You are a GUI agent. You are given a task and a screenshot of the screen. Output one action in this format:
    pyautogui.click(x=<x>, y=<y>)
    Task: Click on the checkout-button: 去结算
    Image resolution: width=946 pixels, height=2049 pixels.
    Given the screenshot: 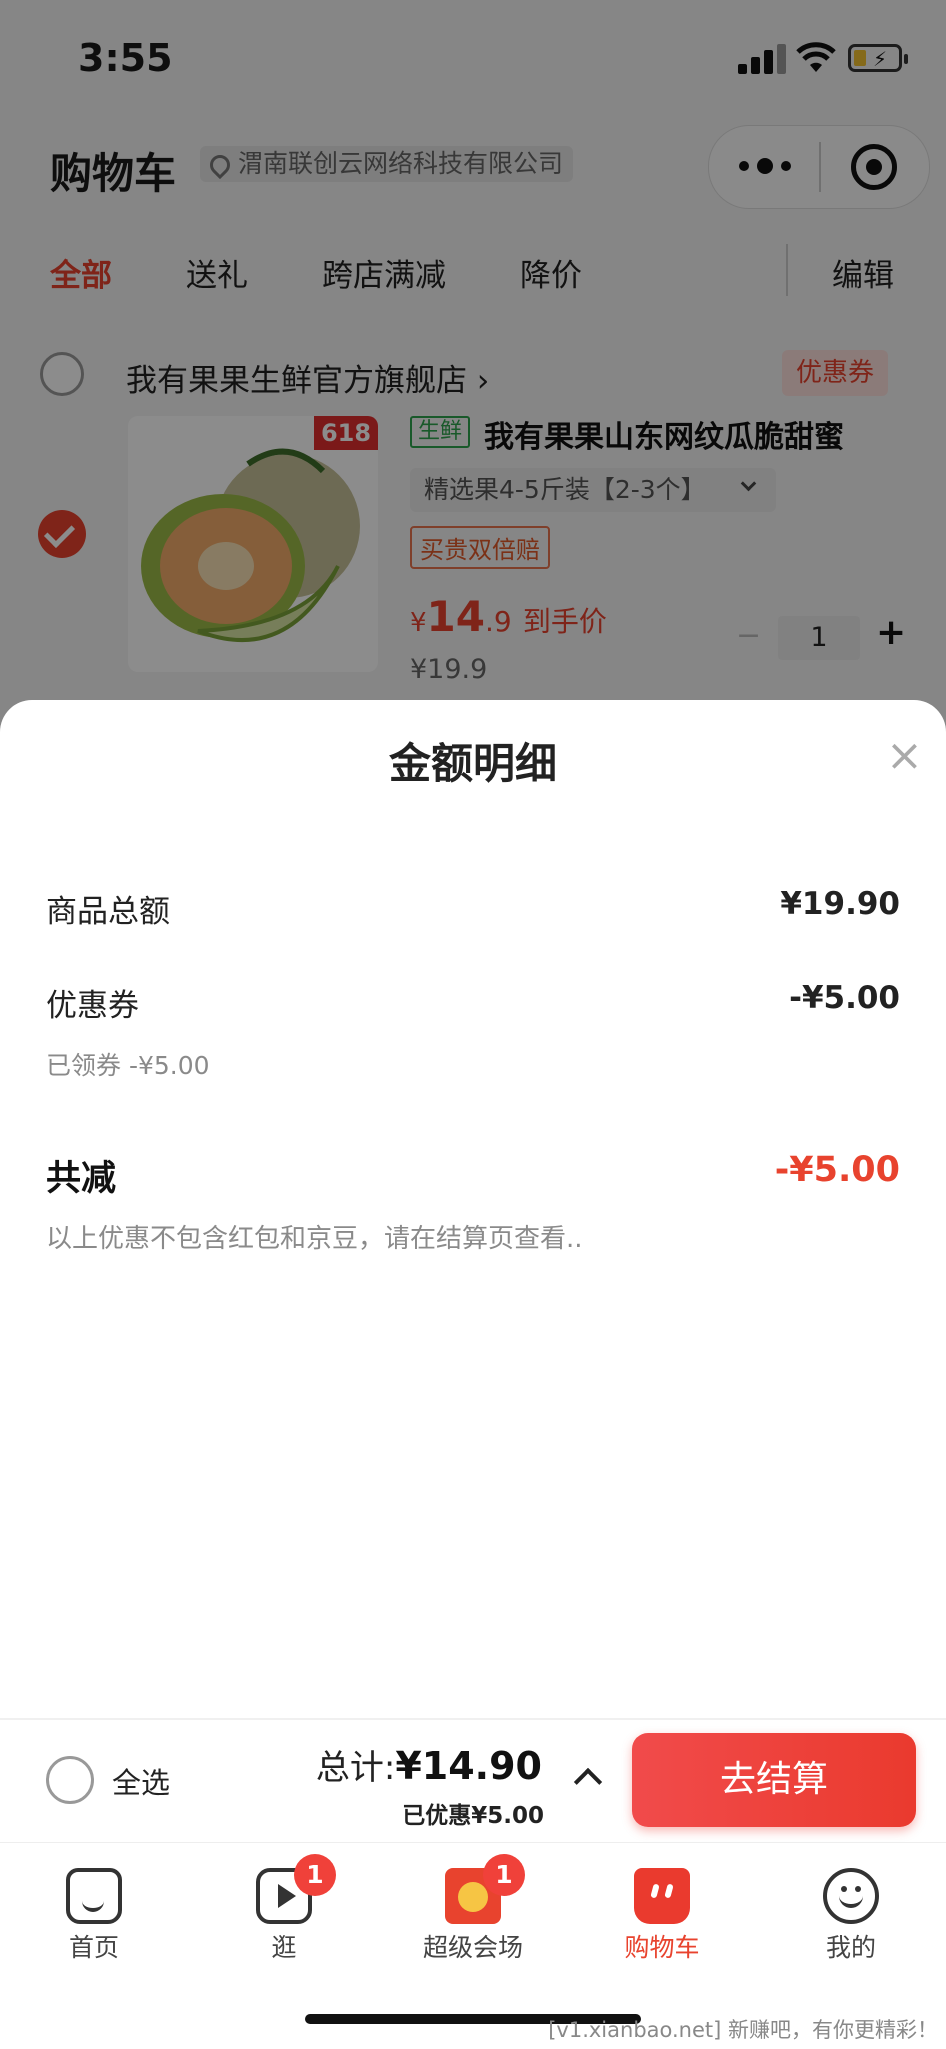 What is the action you would take?
    pyautogui.click(x=774, y=1780)
    